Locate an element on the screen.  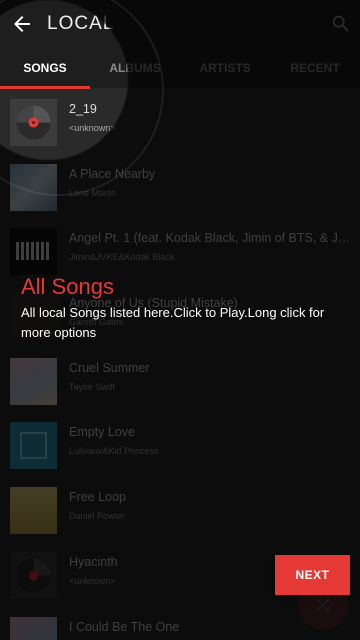
list-item: Empty Love Lulleaux&Kid Princess is located at coordinates (180, 445).